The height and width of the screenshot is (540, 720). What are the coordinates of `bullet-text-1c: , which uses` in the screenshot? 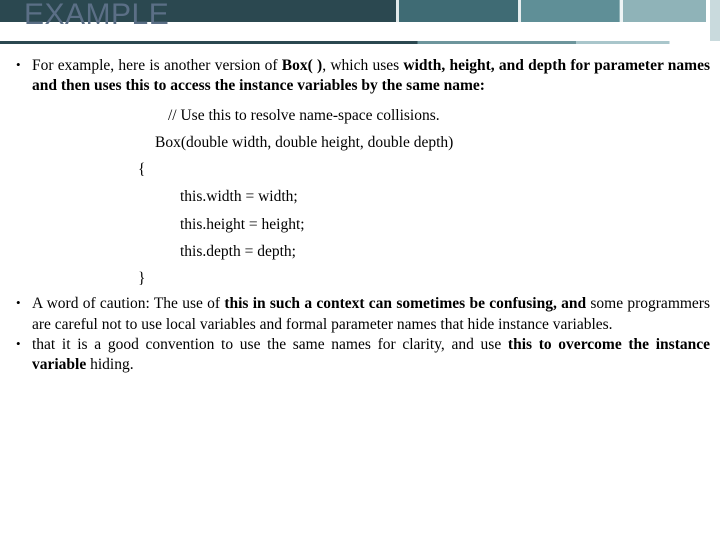 It's located at (363, 65).